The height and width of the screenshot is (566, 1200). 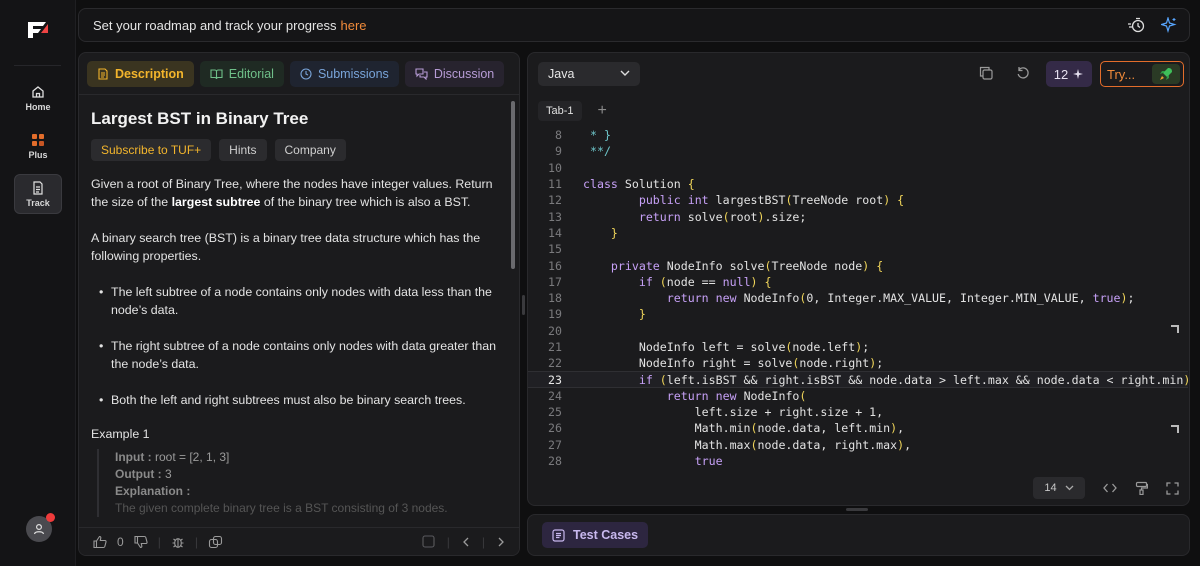 What do you see at coordinates (133, 457) in the screenshot?
I see `input-label: Input :` at bounding box center [133, 457].